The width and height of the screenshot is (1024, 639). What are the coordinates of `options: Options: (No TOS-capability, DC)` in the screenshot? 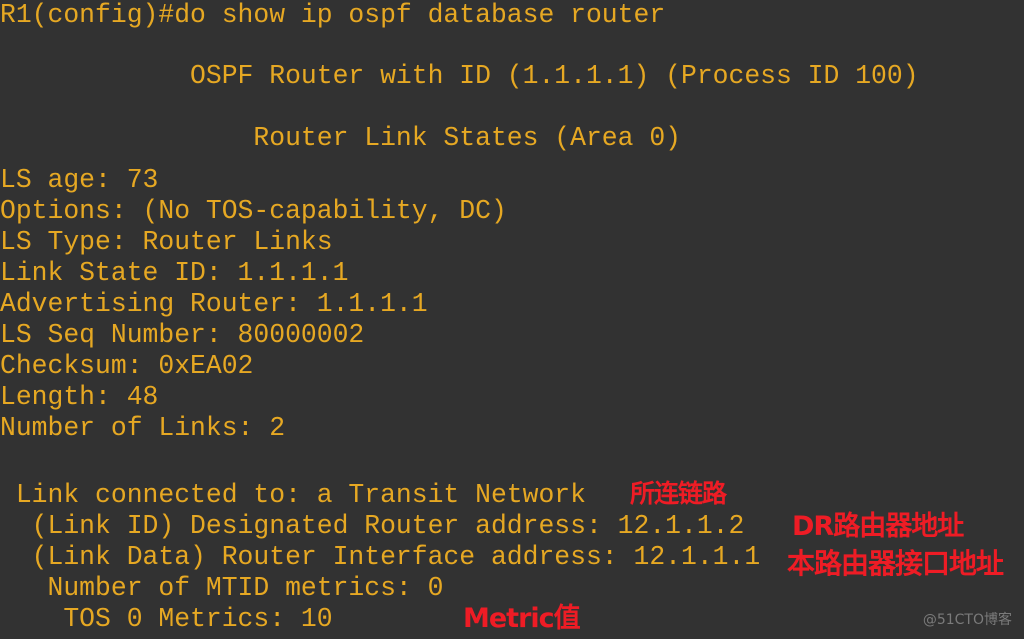 It's located at (253, 211).